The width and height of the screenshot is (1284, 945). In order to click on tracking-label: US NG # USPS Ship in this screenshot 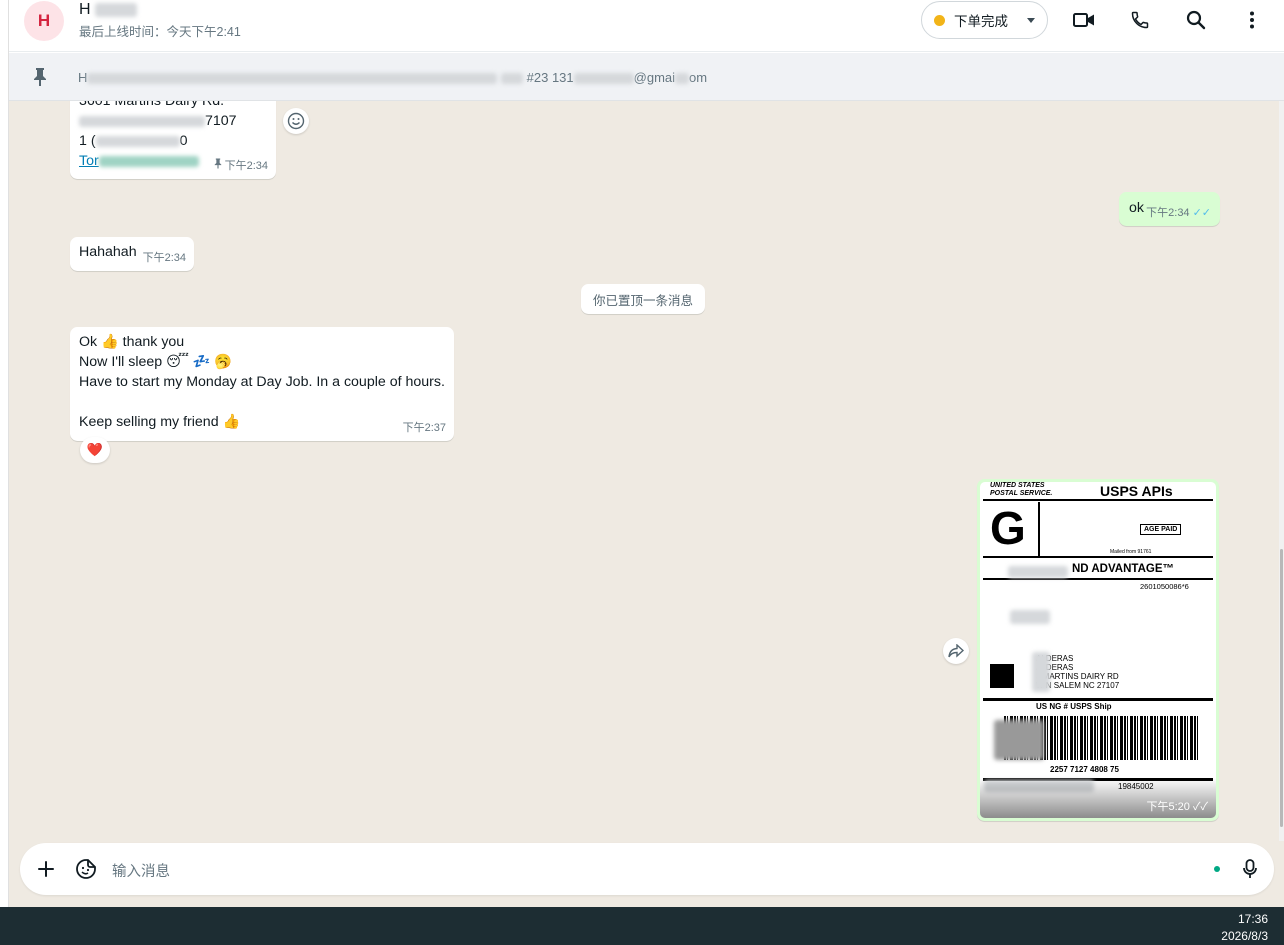, I will do `click(1074, 706)`.